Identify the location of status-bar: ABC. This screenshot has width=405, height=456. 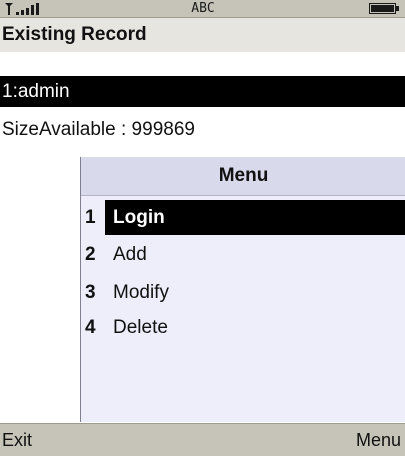
(202, 9).